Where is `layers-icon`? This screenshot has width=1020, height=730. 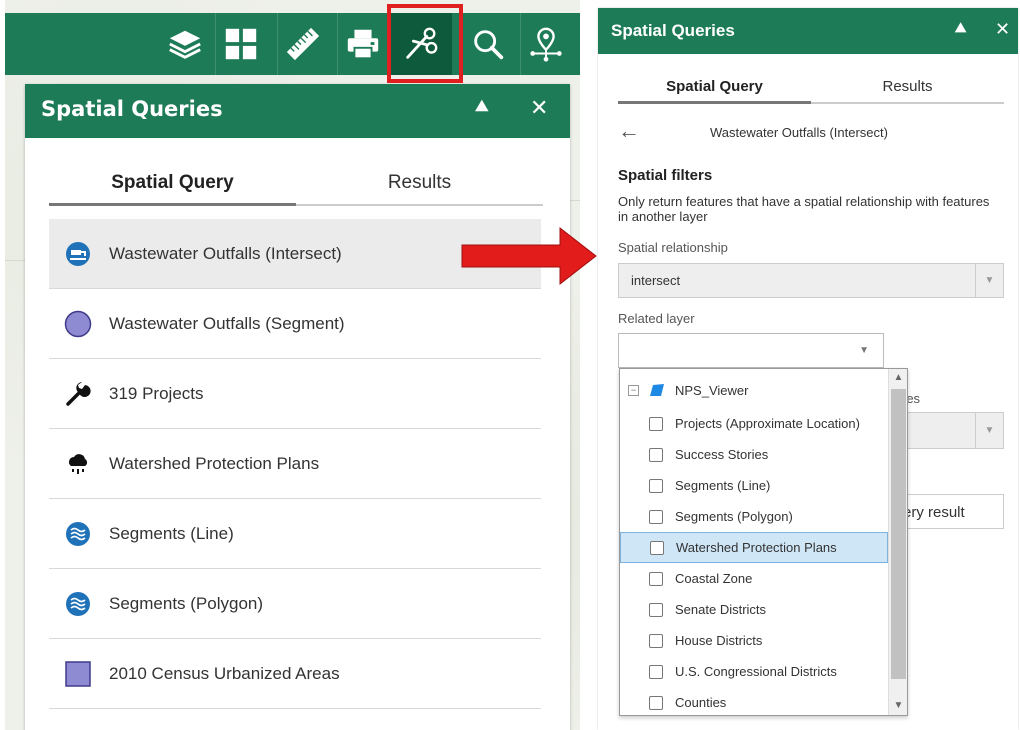 layers-icon is located at coordinates (185, 44).